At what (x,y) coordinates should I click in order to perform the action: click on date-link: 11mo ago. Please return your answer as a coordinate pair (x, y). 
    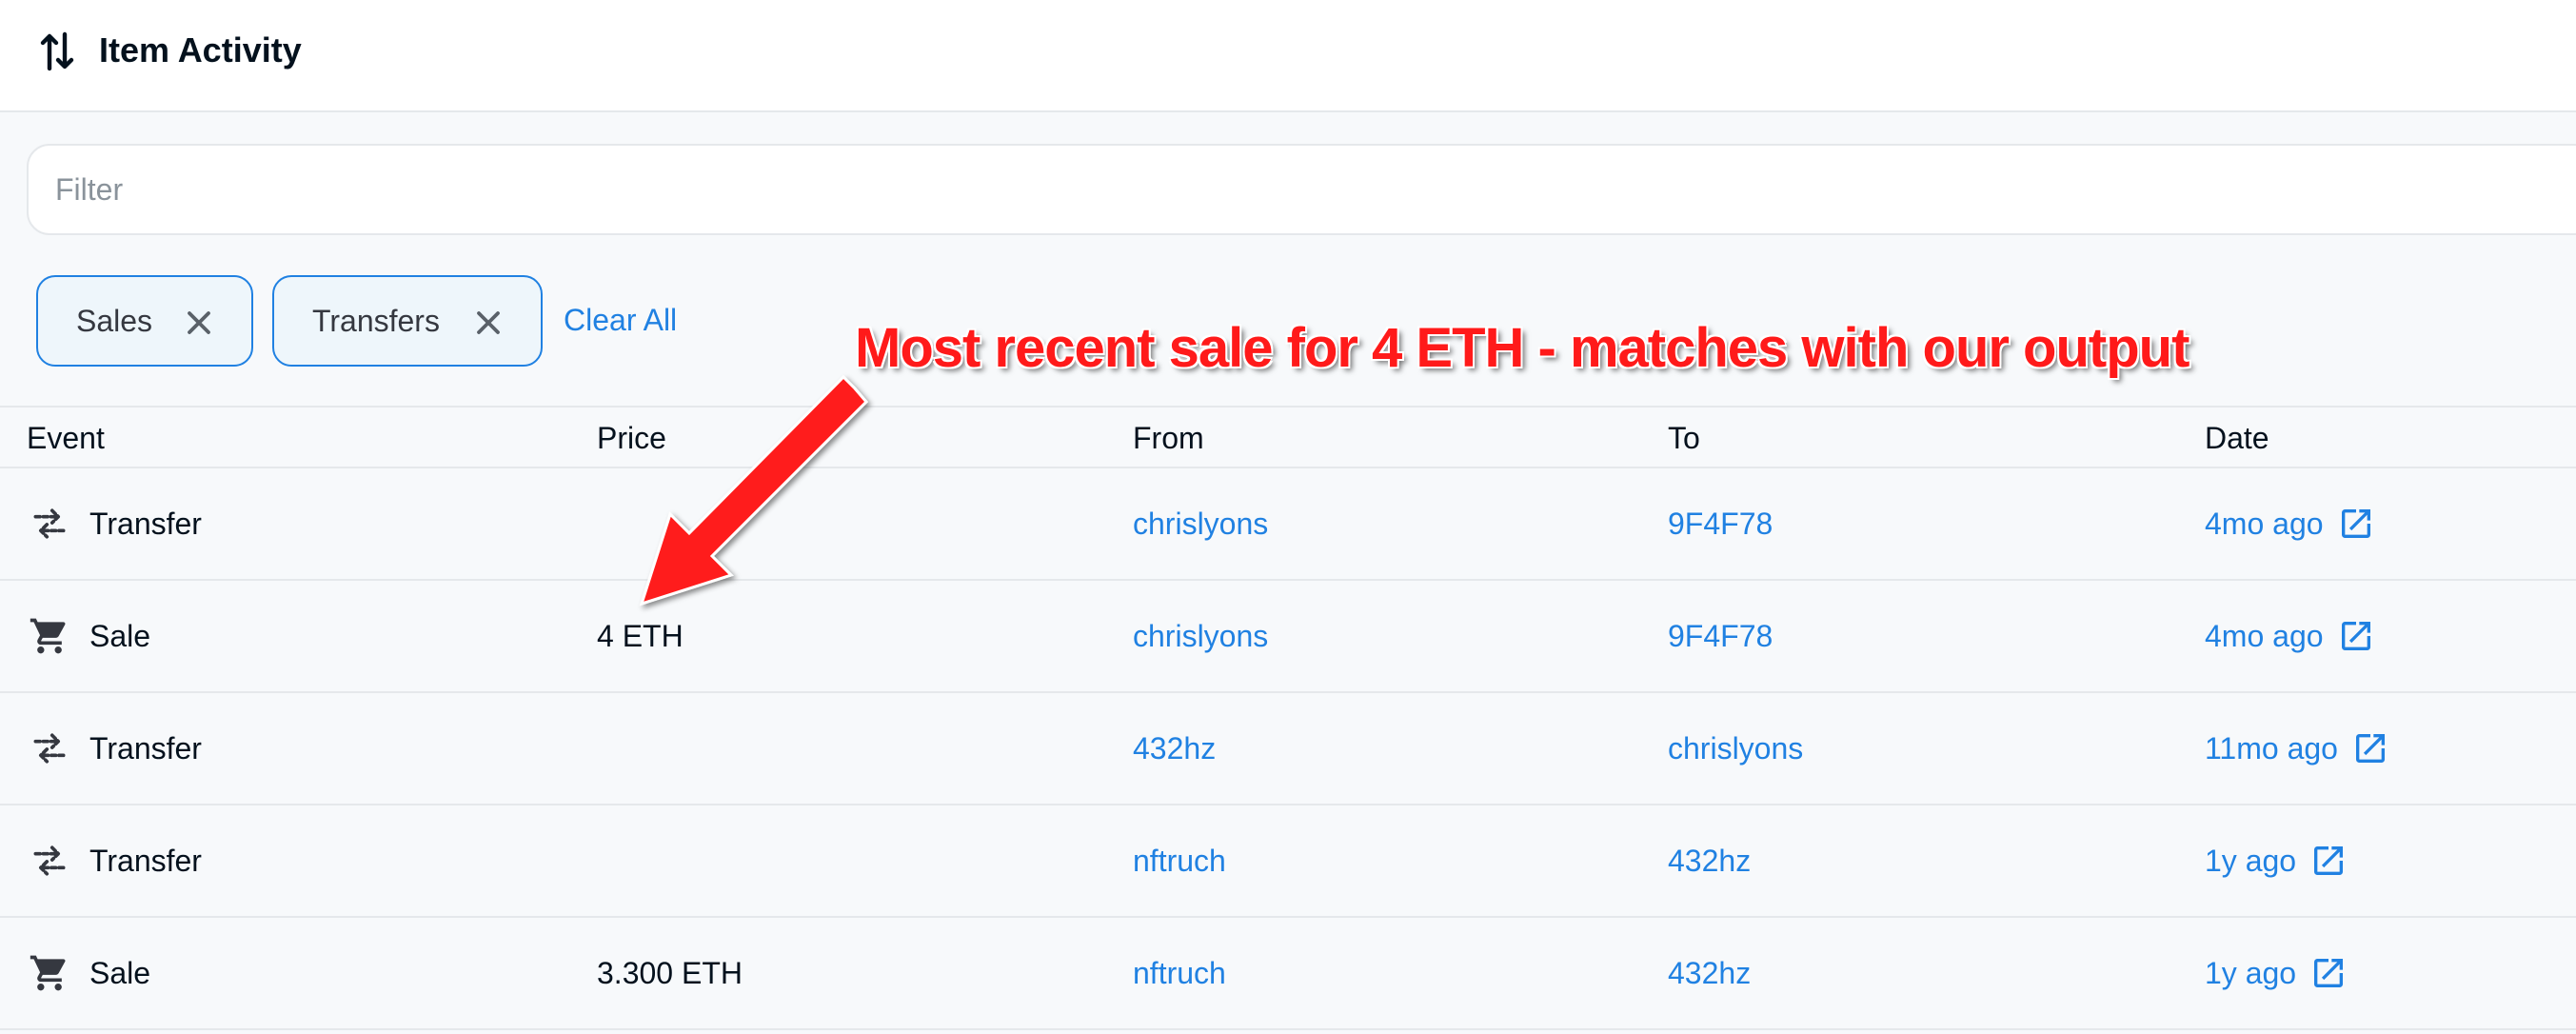
    Looking at the image, I should click on (2297, 748).